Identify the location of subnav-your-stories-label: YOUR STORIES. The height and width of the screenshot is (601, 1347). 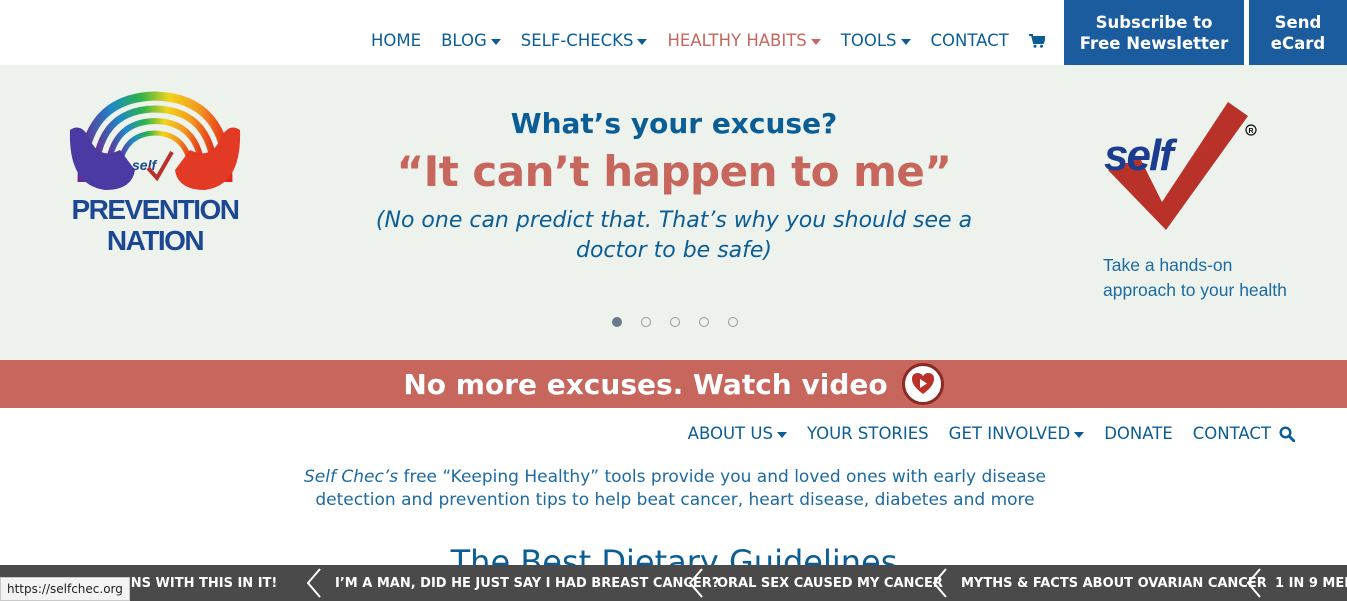
(867, 433).